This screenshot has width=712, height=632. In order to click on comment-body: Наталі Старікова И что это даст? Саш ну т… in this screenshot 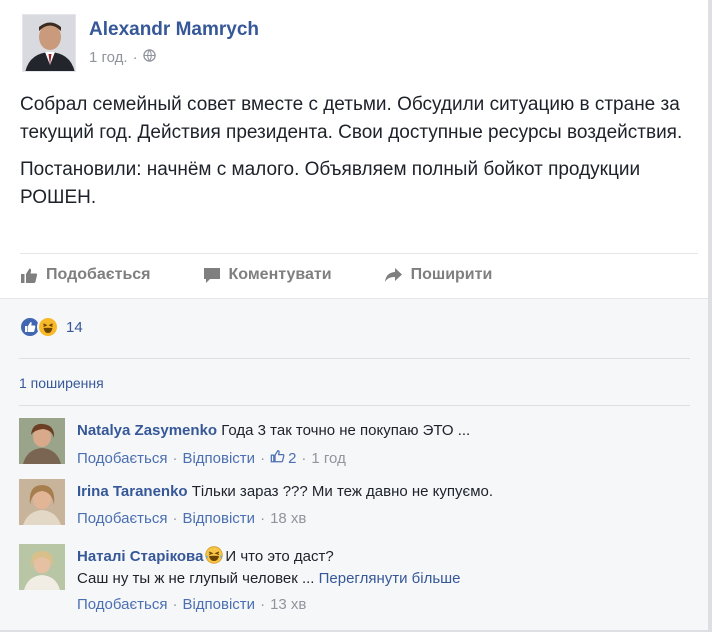, I will do `click(387, 579)`.